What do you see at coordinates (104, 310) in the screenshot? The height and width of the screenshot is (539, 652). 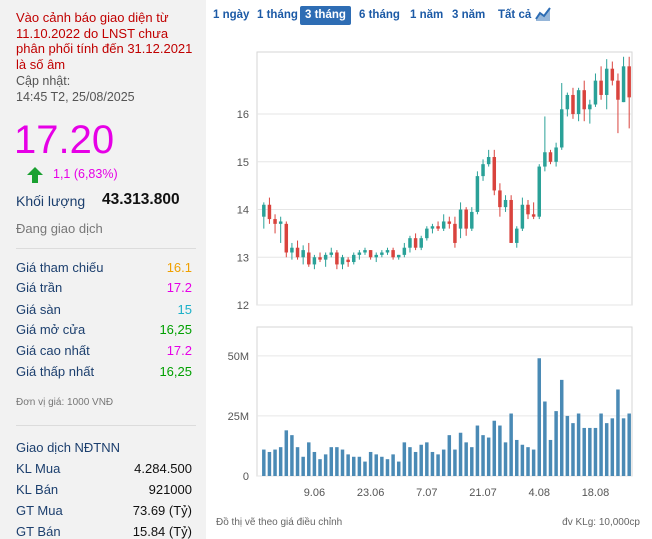 I see `stat-row-floor: Giá sàn 15` at bounding box center [104, 310].